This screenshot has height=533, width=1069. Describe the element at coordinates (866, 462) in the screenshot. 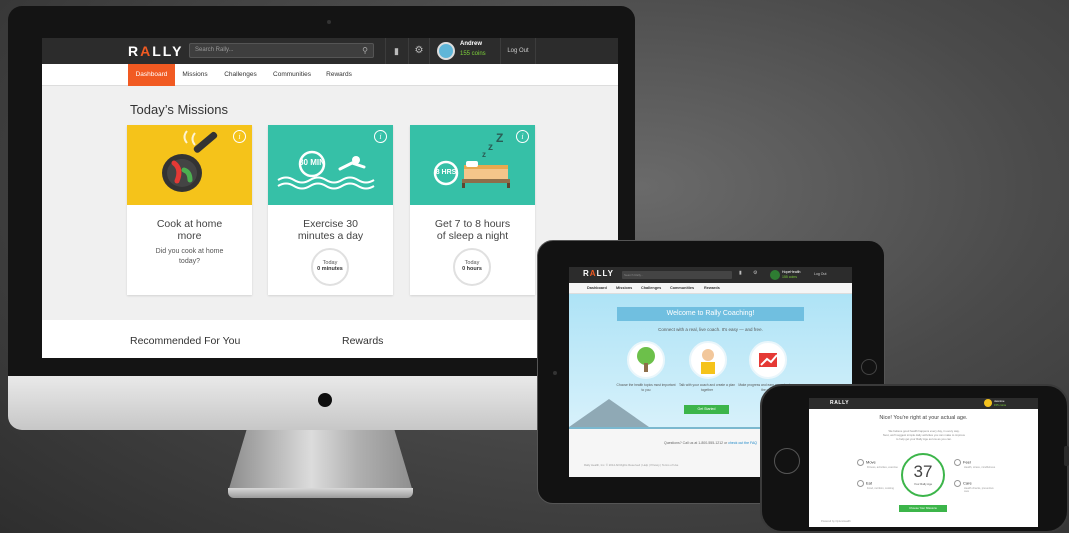

I see `category-move: Move` at that location.